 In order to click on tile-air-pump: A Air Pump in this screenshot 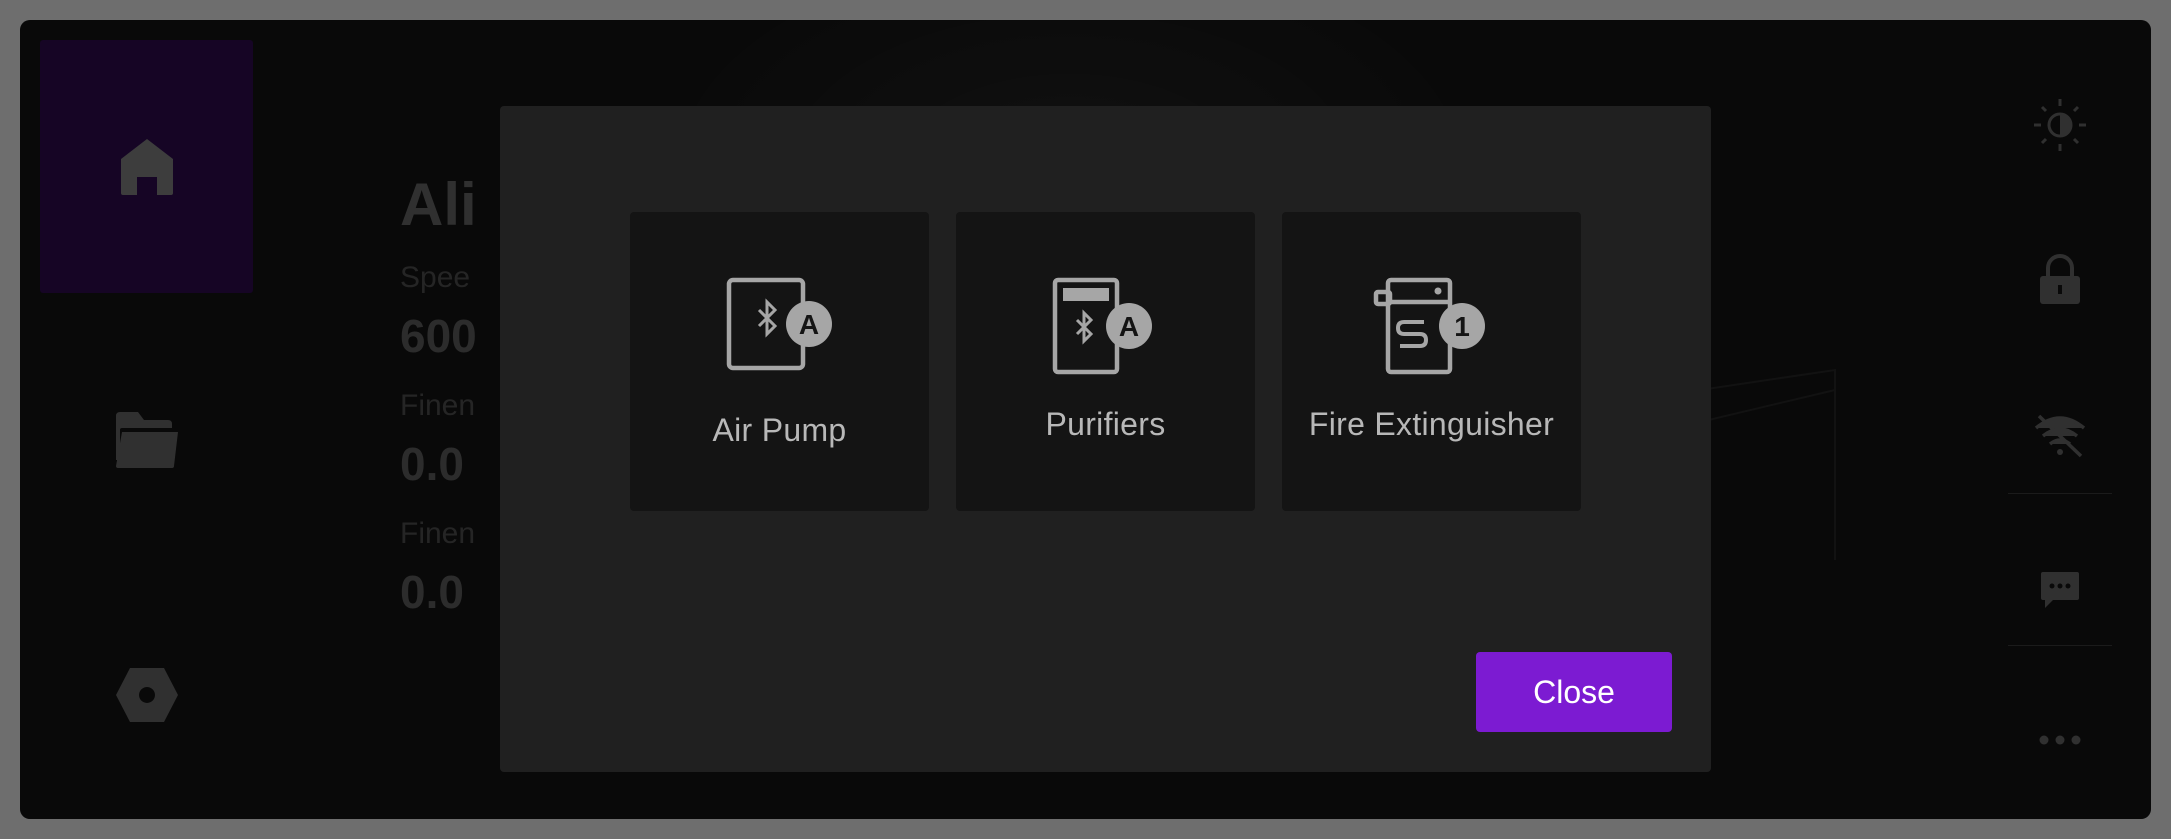, I will do `click(779, 361)`.